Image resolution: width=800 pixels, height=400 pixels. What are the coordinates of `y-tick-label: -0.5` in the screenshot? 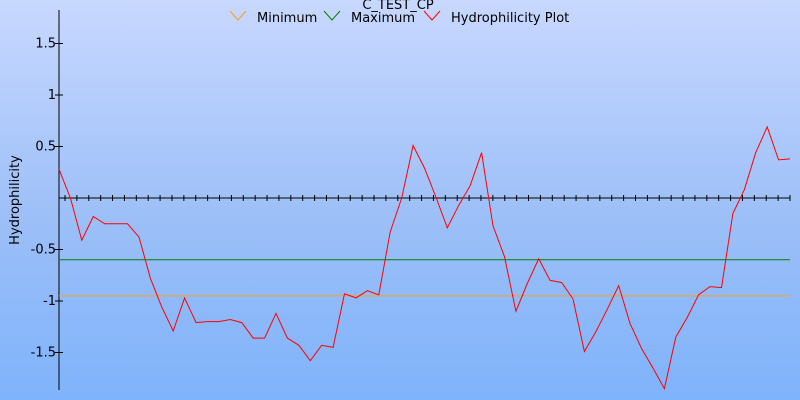 It's located at (43, 250).